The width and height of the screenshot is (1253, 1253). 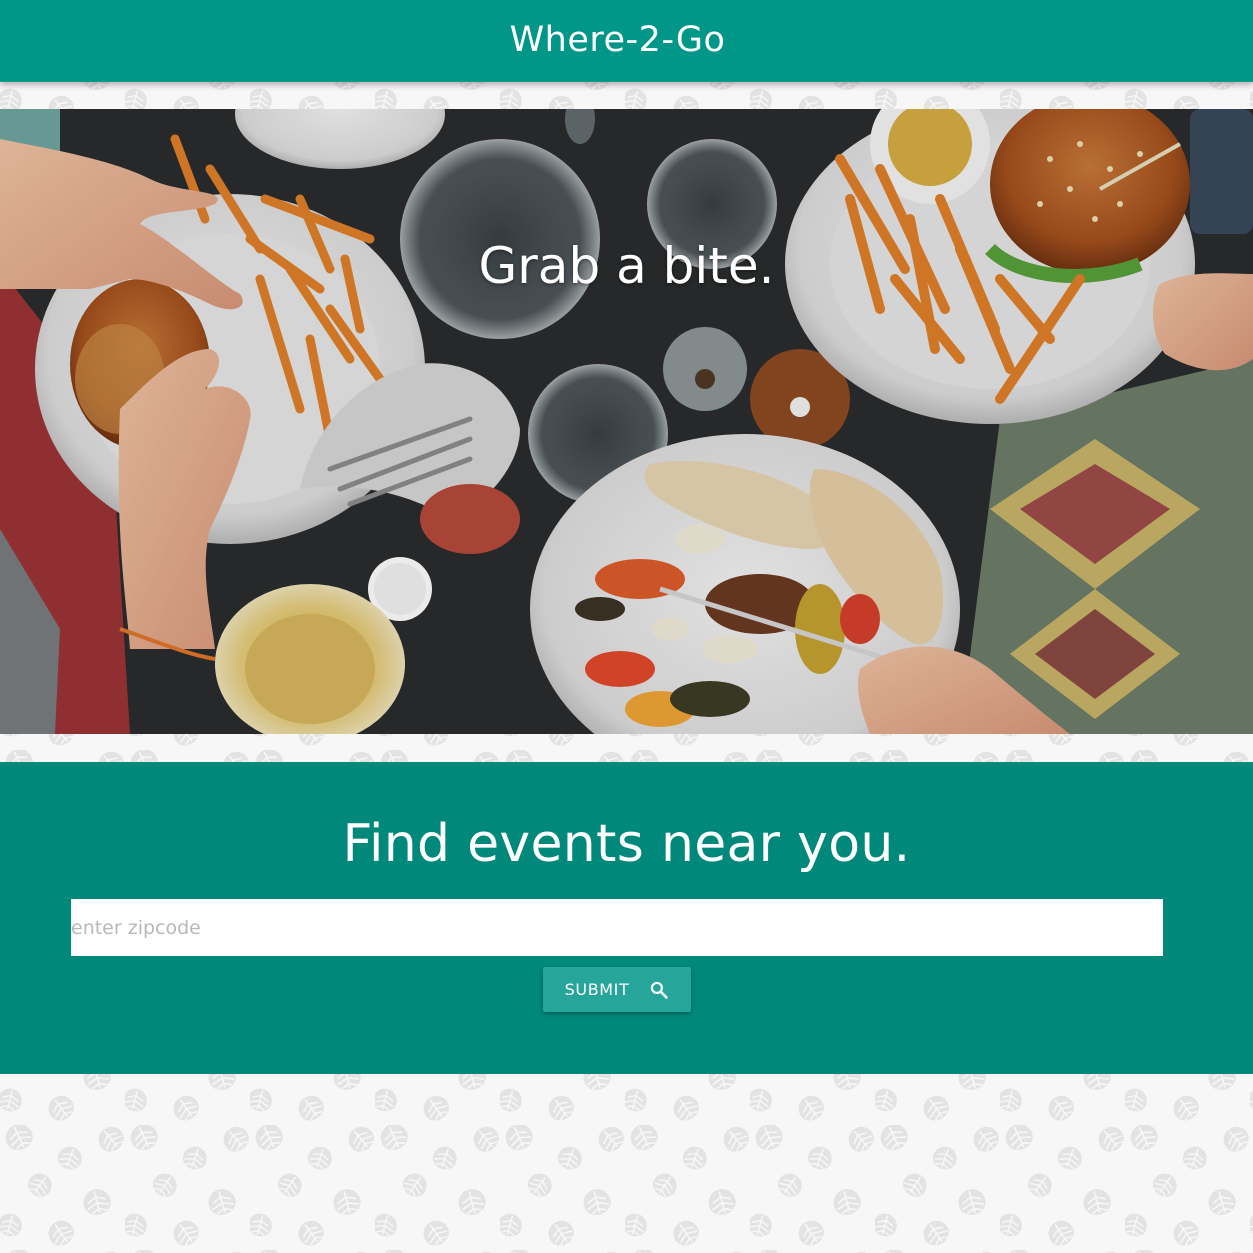 I want to click on search-icon, so click(x=659, y=990).